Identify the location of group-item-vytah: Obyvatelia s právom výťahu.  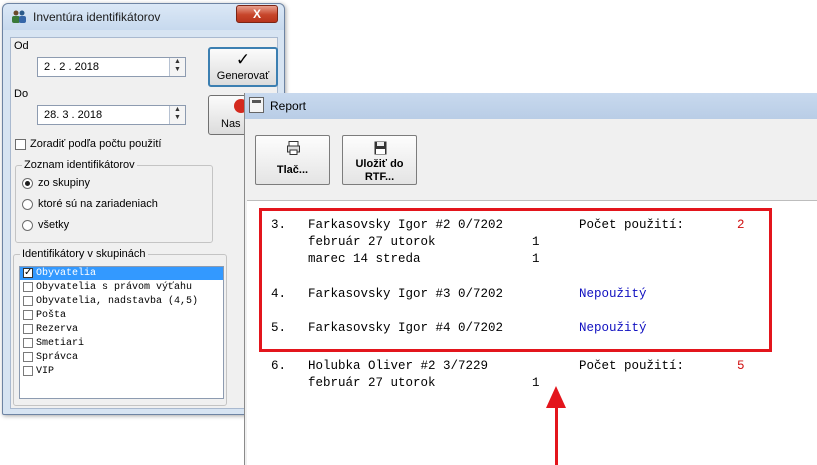
(121, 287).